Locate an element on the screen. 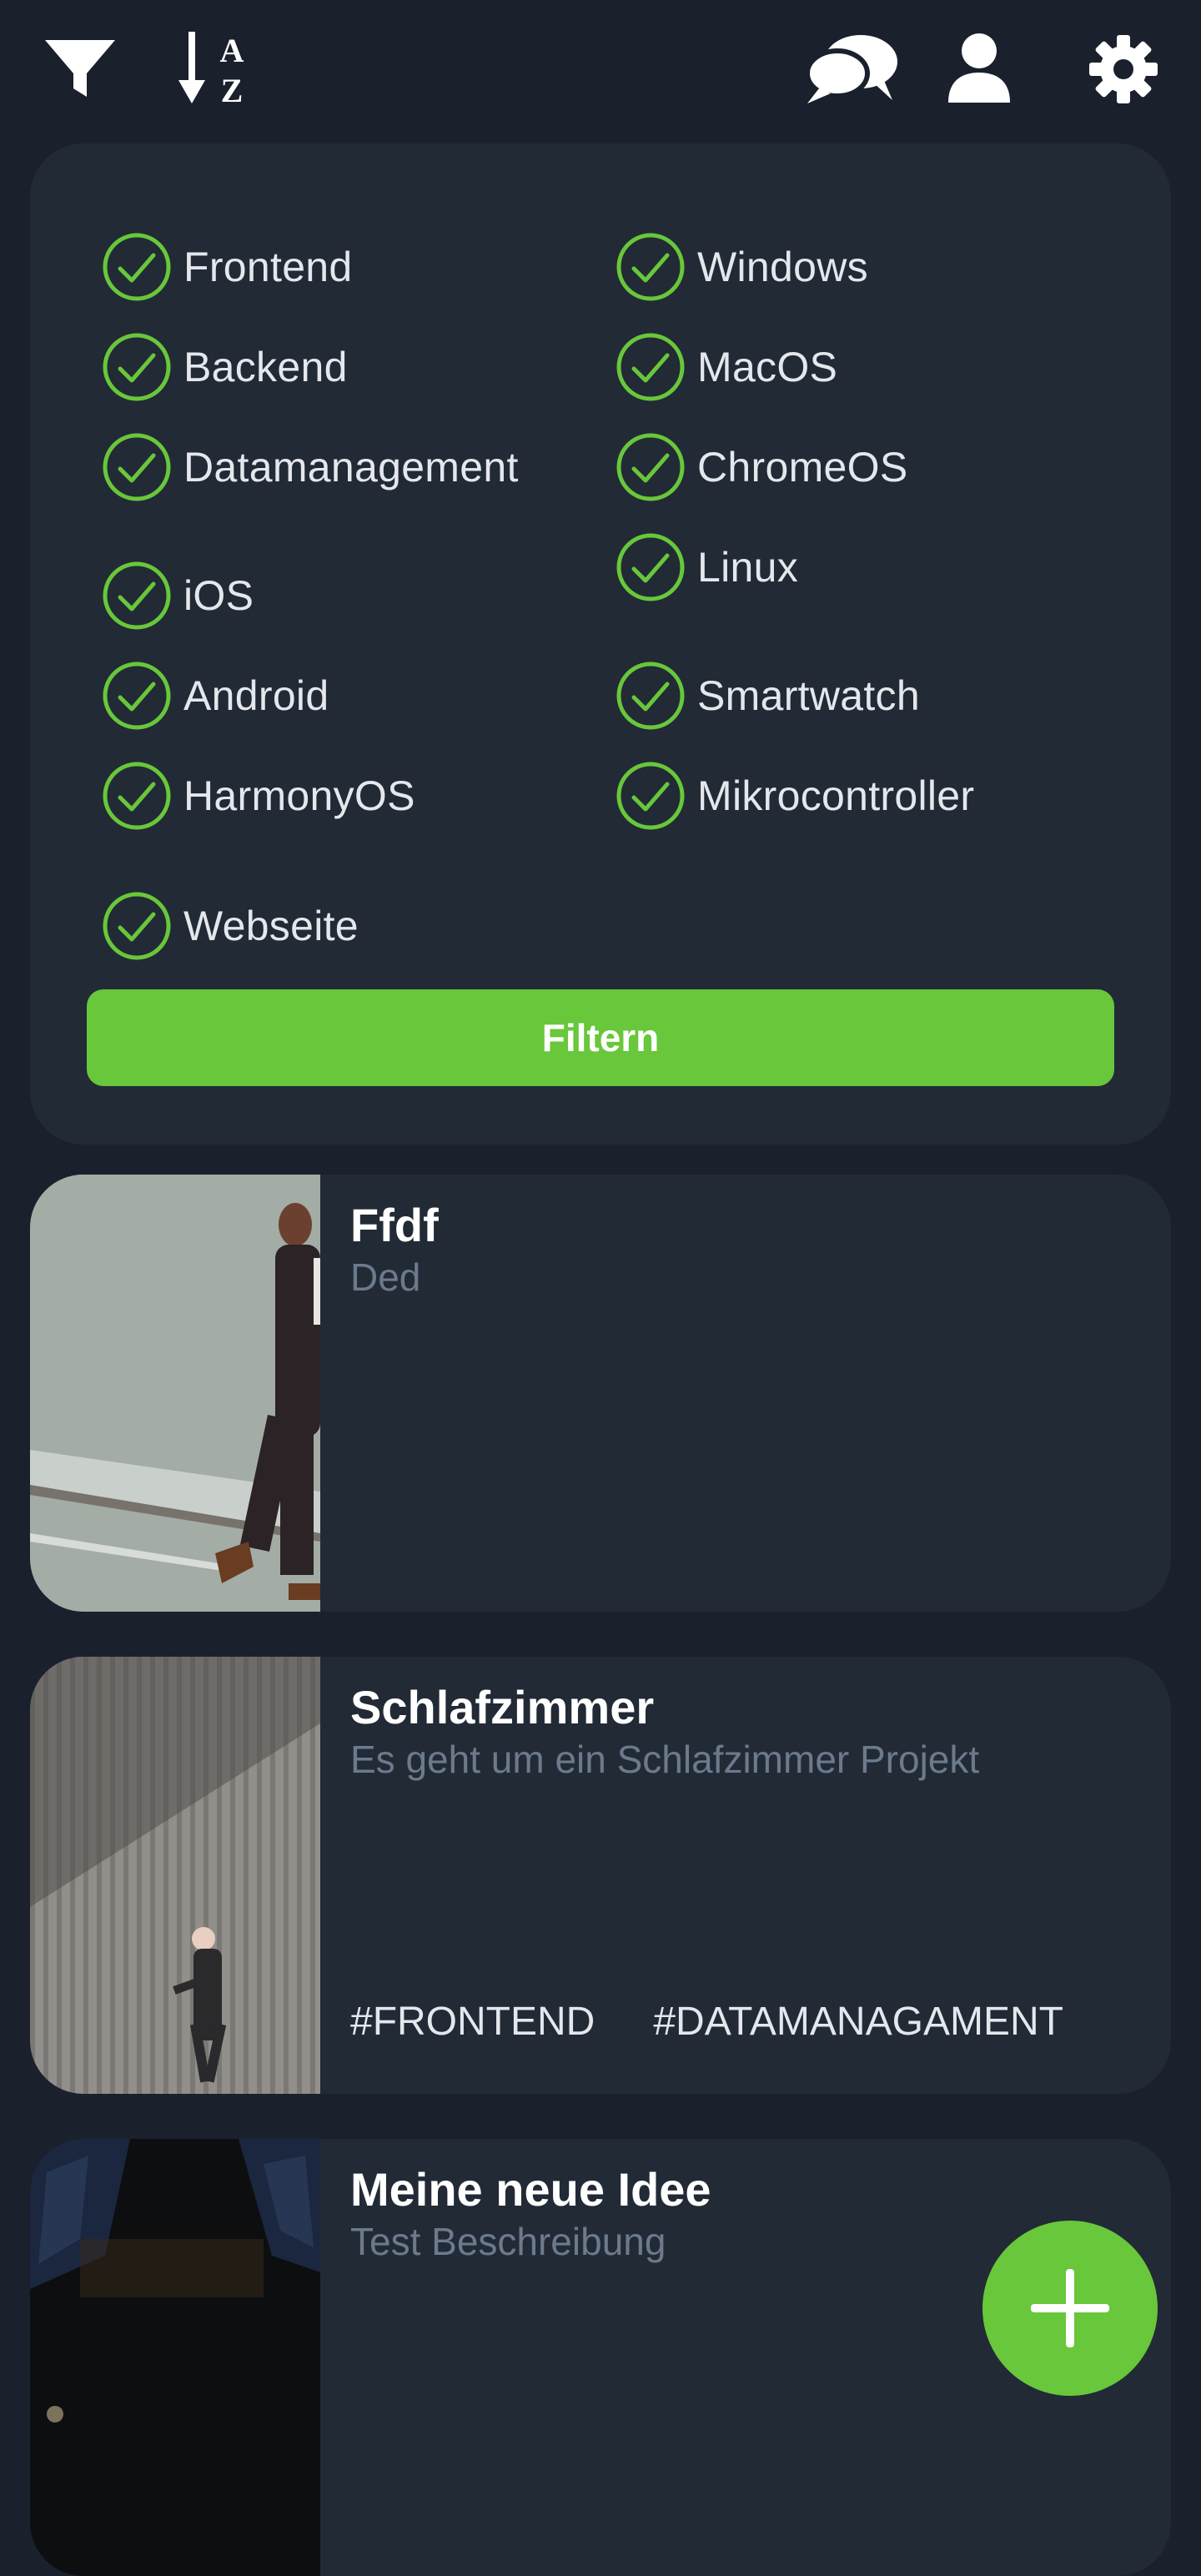  filter-option-chromeos: ChromeOS is located at coordinates (762, 467).